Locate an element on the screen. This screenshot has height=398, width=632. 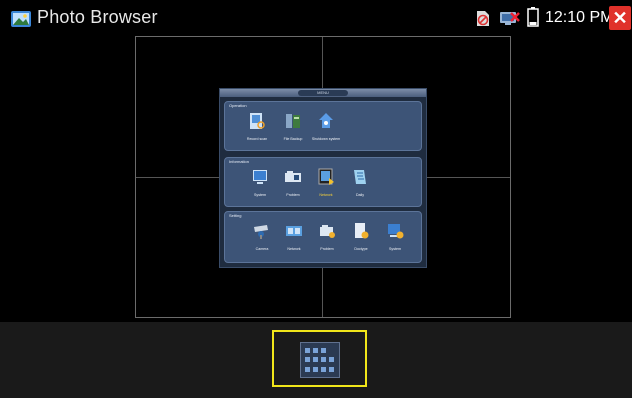
file-backup-icon is located at coordinates (293, 121).